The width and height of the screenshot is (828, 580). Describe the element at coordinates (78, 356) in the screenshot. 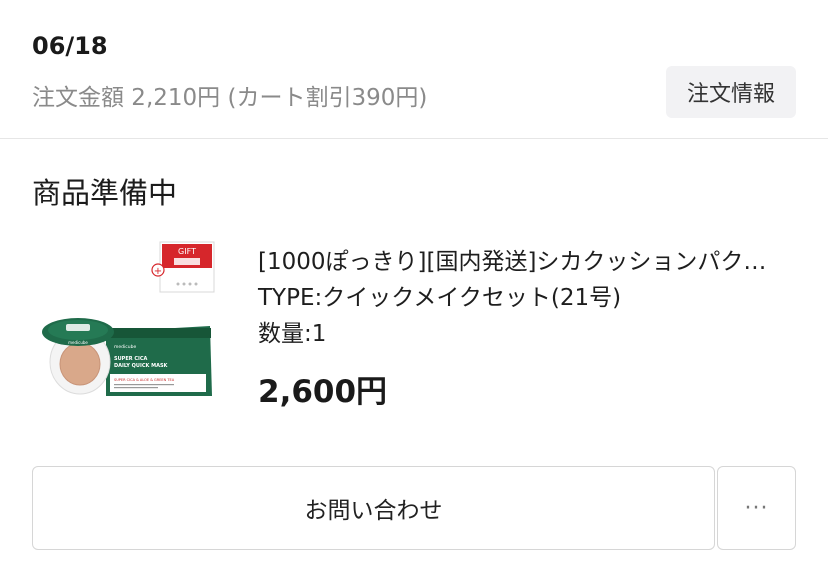

I see `cushion-compact: medicube` at that location.